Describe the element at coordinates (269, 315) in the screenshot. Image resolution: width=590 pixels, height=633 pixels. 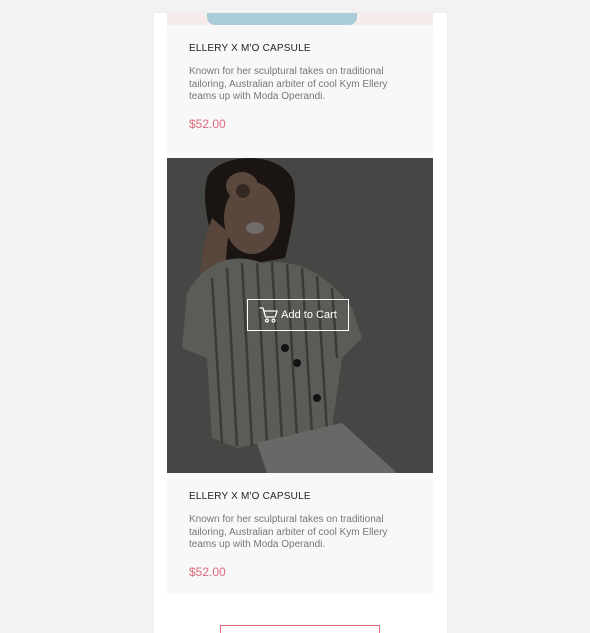
I see `cart-icon` at that location.